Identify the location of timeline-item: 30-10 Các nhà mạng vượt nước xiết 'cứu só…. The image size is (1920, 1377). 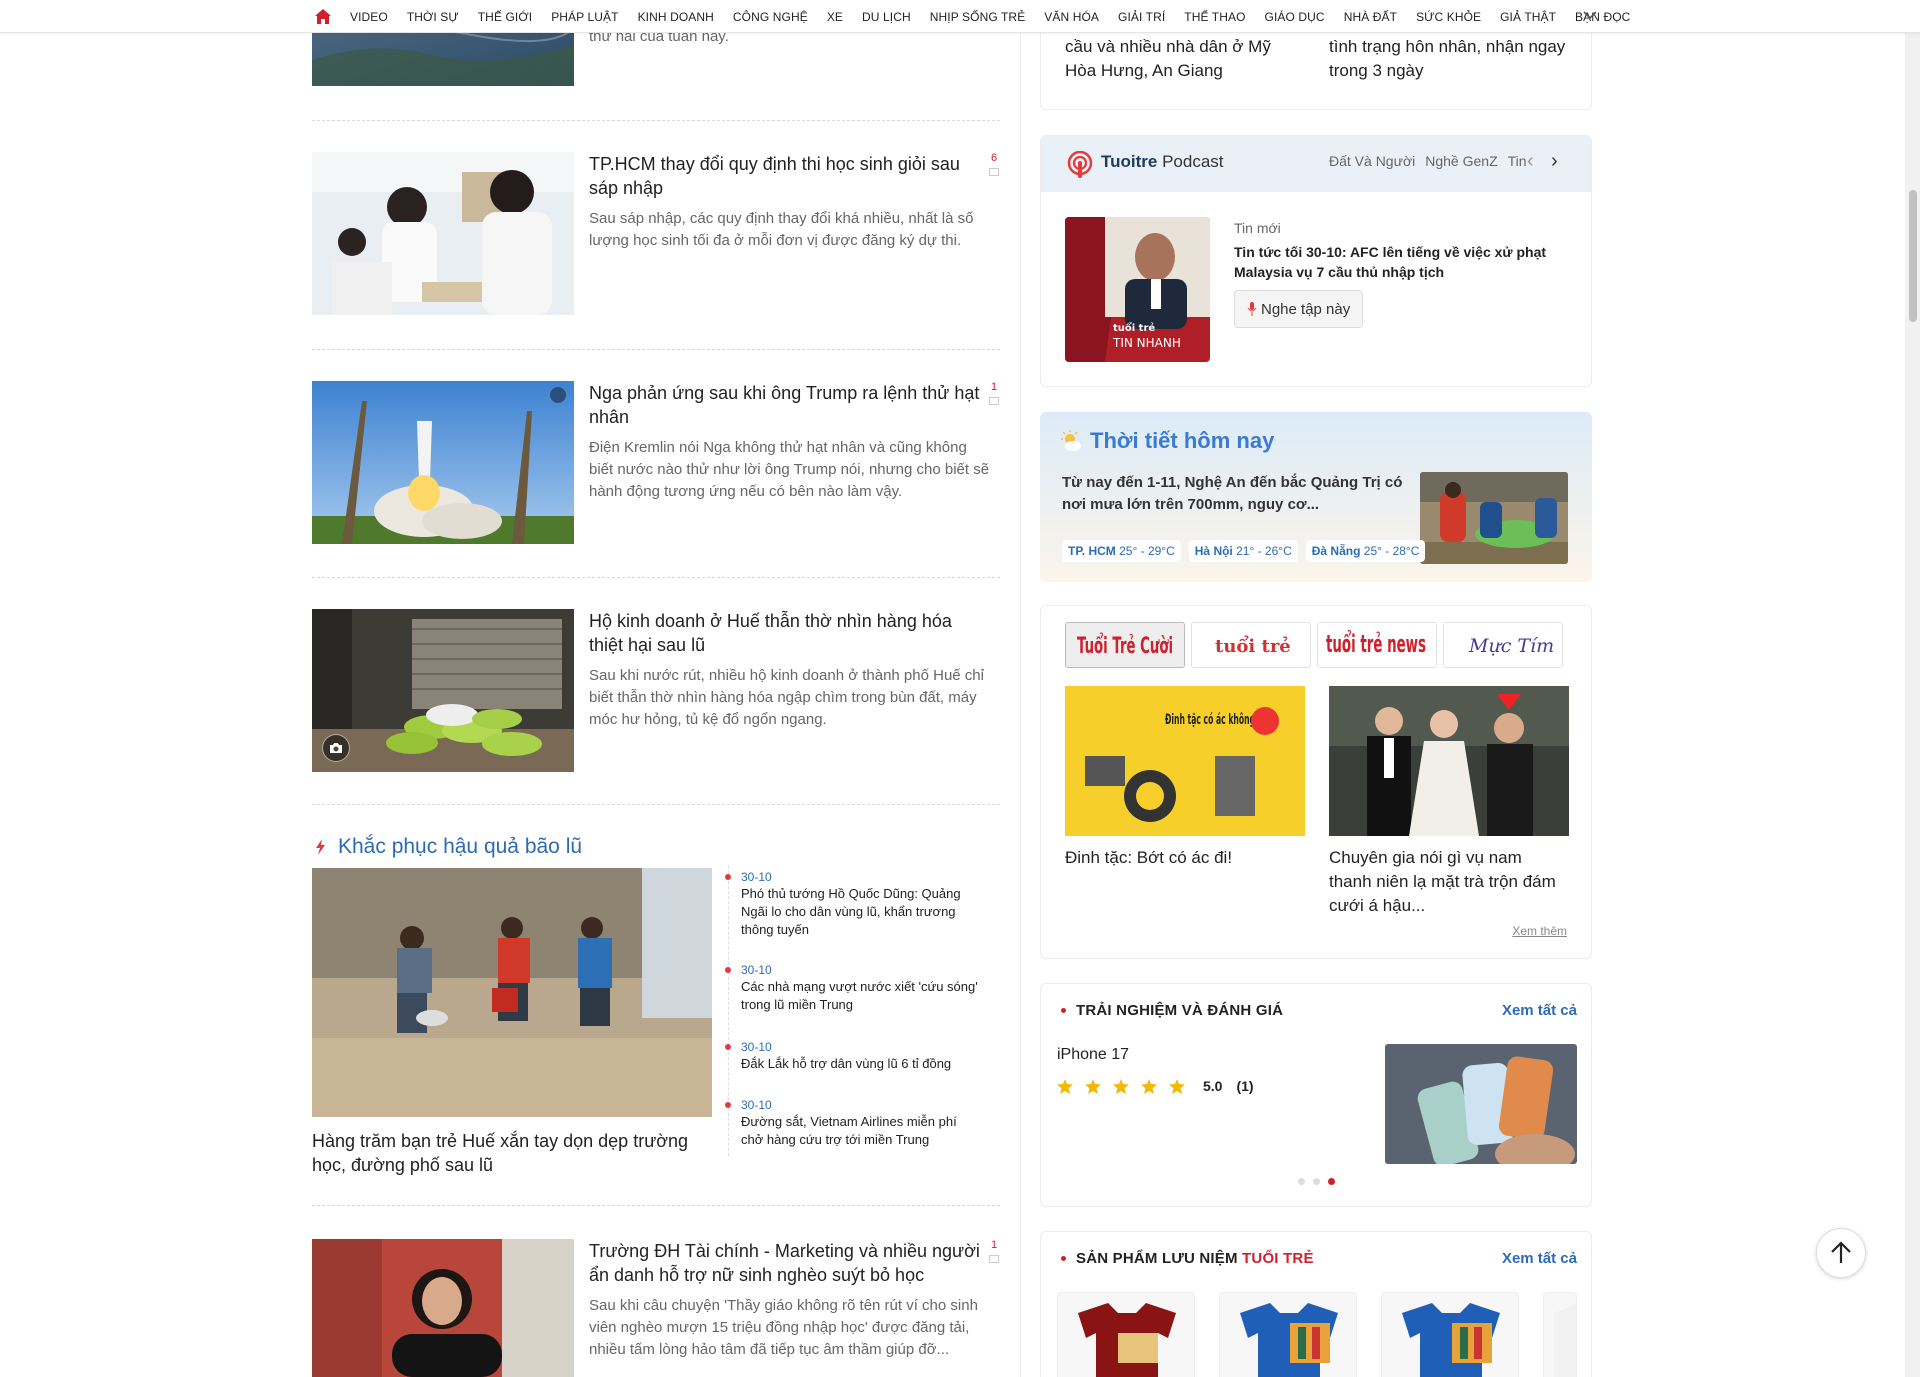
(853, 988).